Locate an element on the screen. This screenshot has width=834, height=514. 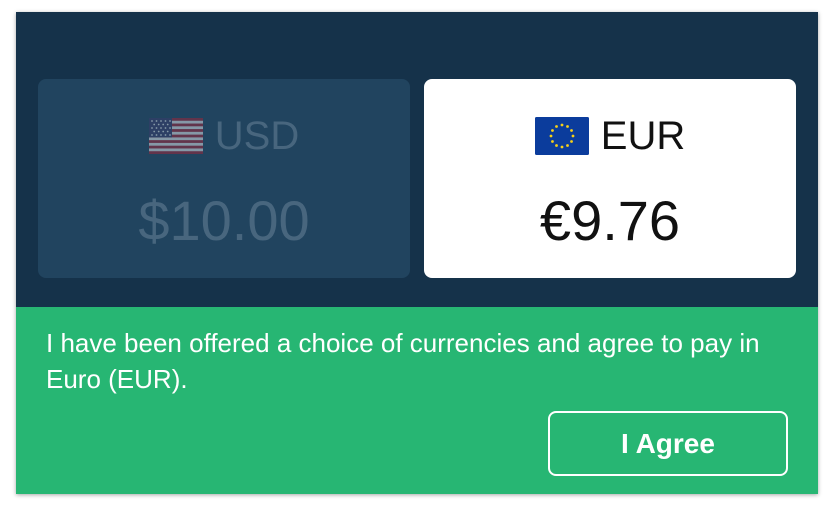
currency-code-usd: USD is located at coordinates (257, 136).